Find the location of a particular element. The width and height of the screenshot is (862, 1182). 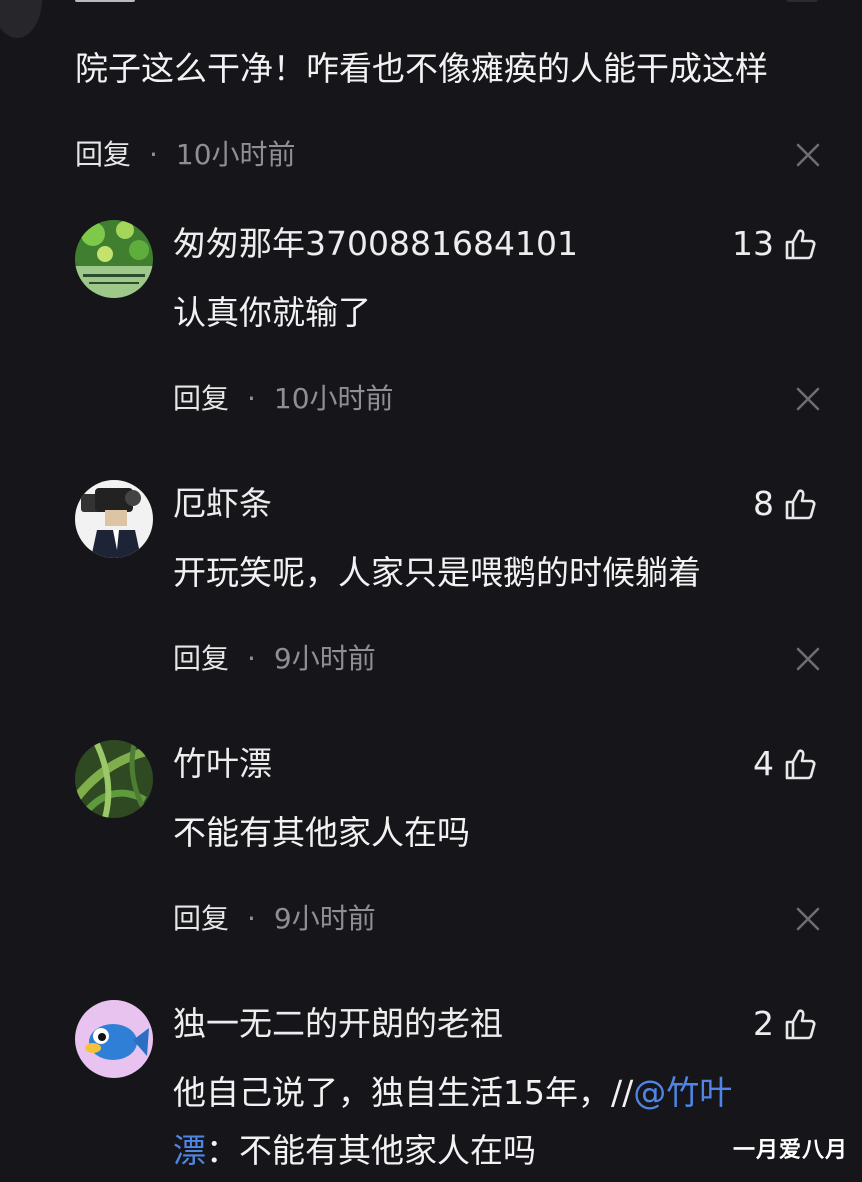

watermark: 一月爱八月 is located at coordinates (790, 1150).